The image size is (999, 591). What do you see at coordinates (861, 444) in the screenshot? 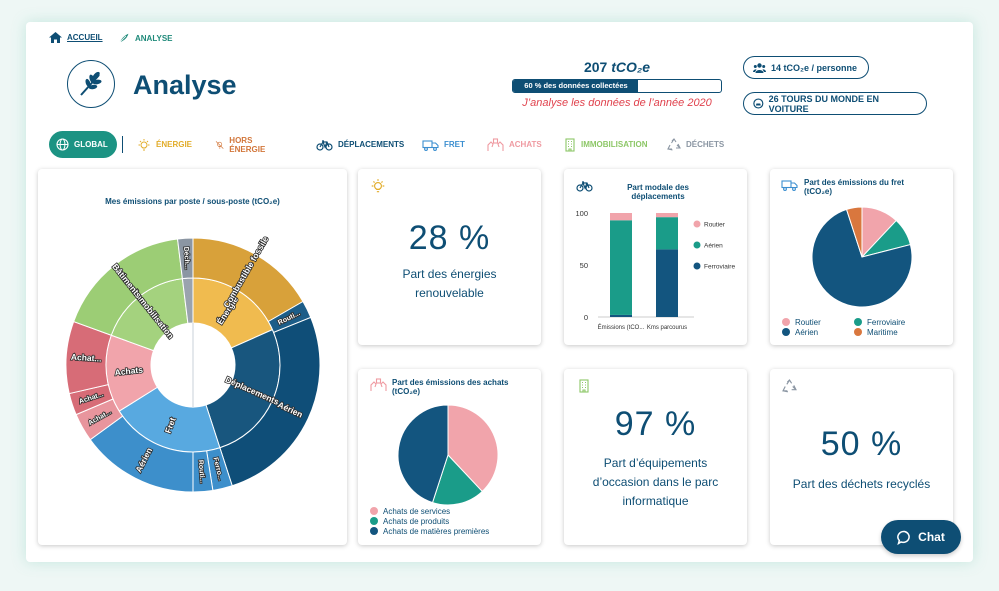
I see `dechets-value: 50 %` at bounding box center [861, 444].